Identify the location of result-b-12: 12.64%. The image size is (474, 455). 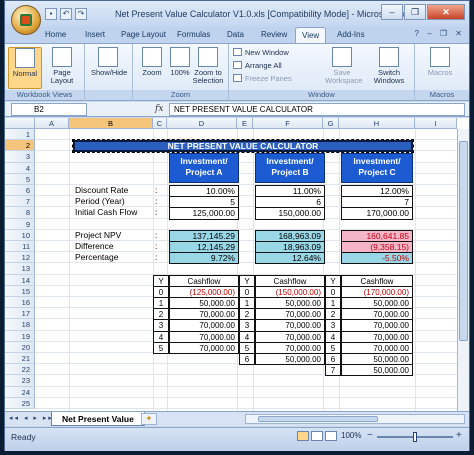
(290, 258).